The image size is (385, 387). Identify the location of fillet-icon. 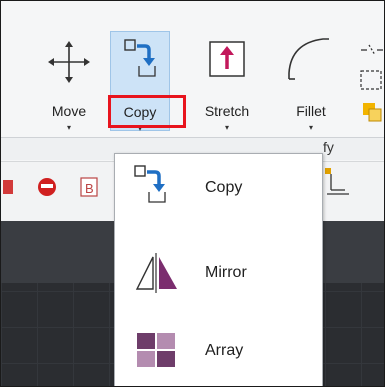
(308, 59).